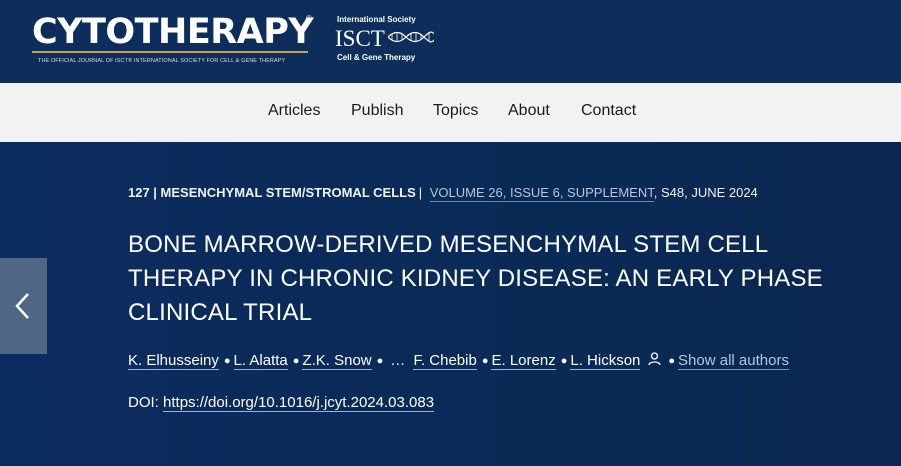 The width and height of the screenshot is (901, 466). What do you see at coordinates (523, 361) in the screenshot?
I see `author-link: E. Lorenz` at bounding box center [523, 361].